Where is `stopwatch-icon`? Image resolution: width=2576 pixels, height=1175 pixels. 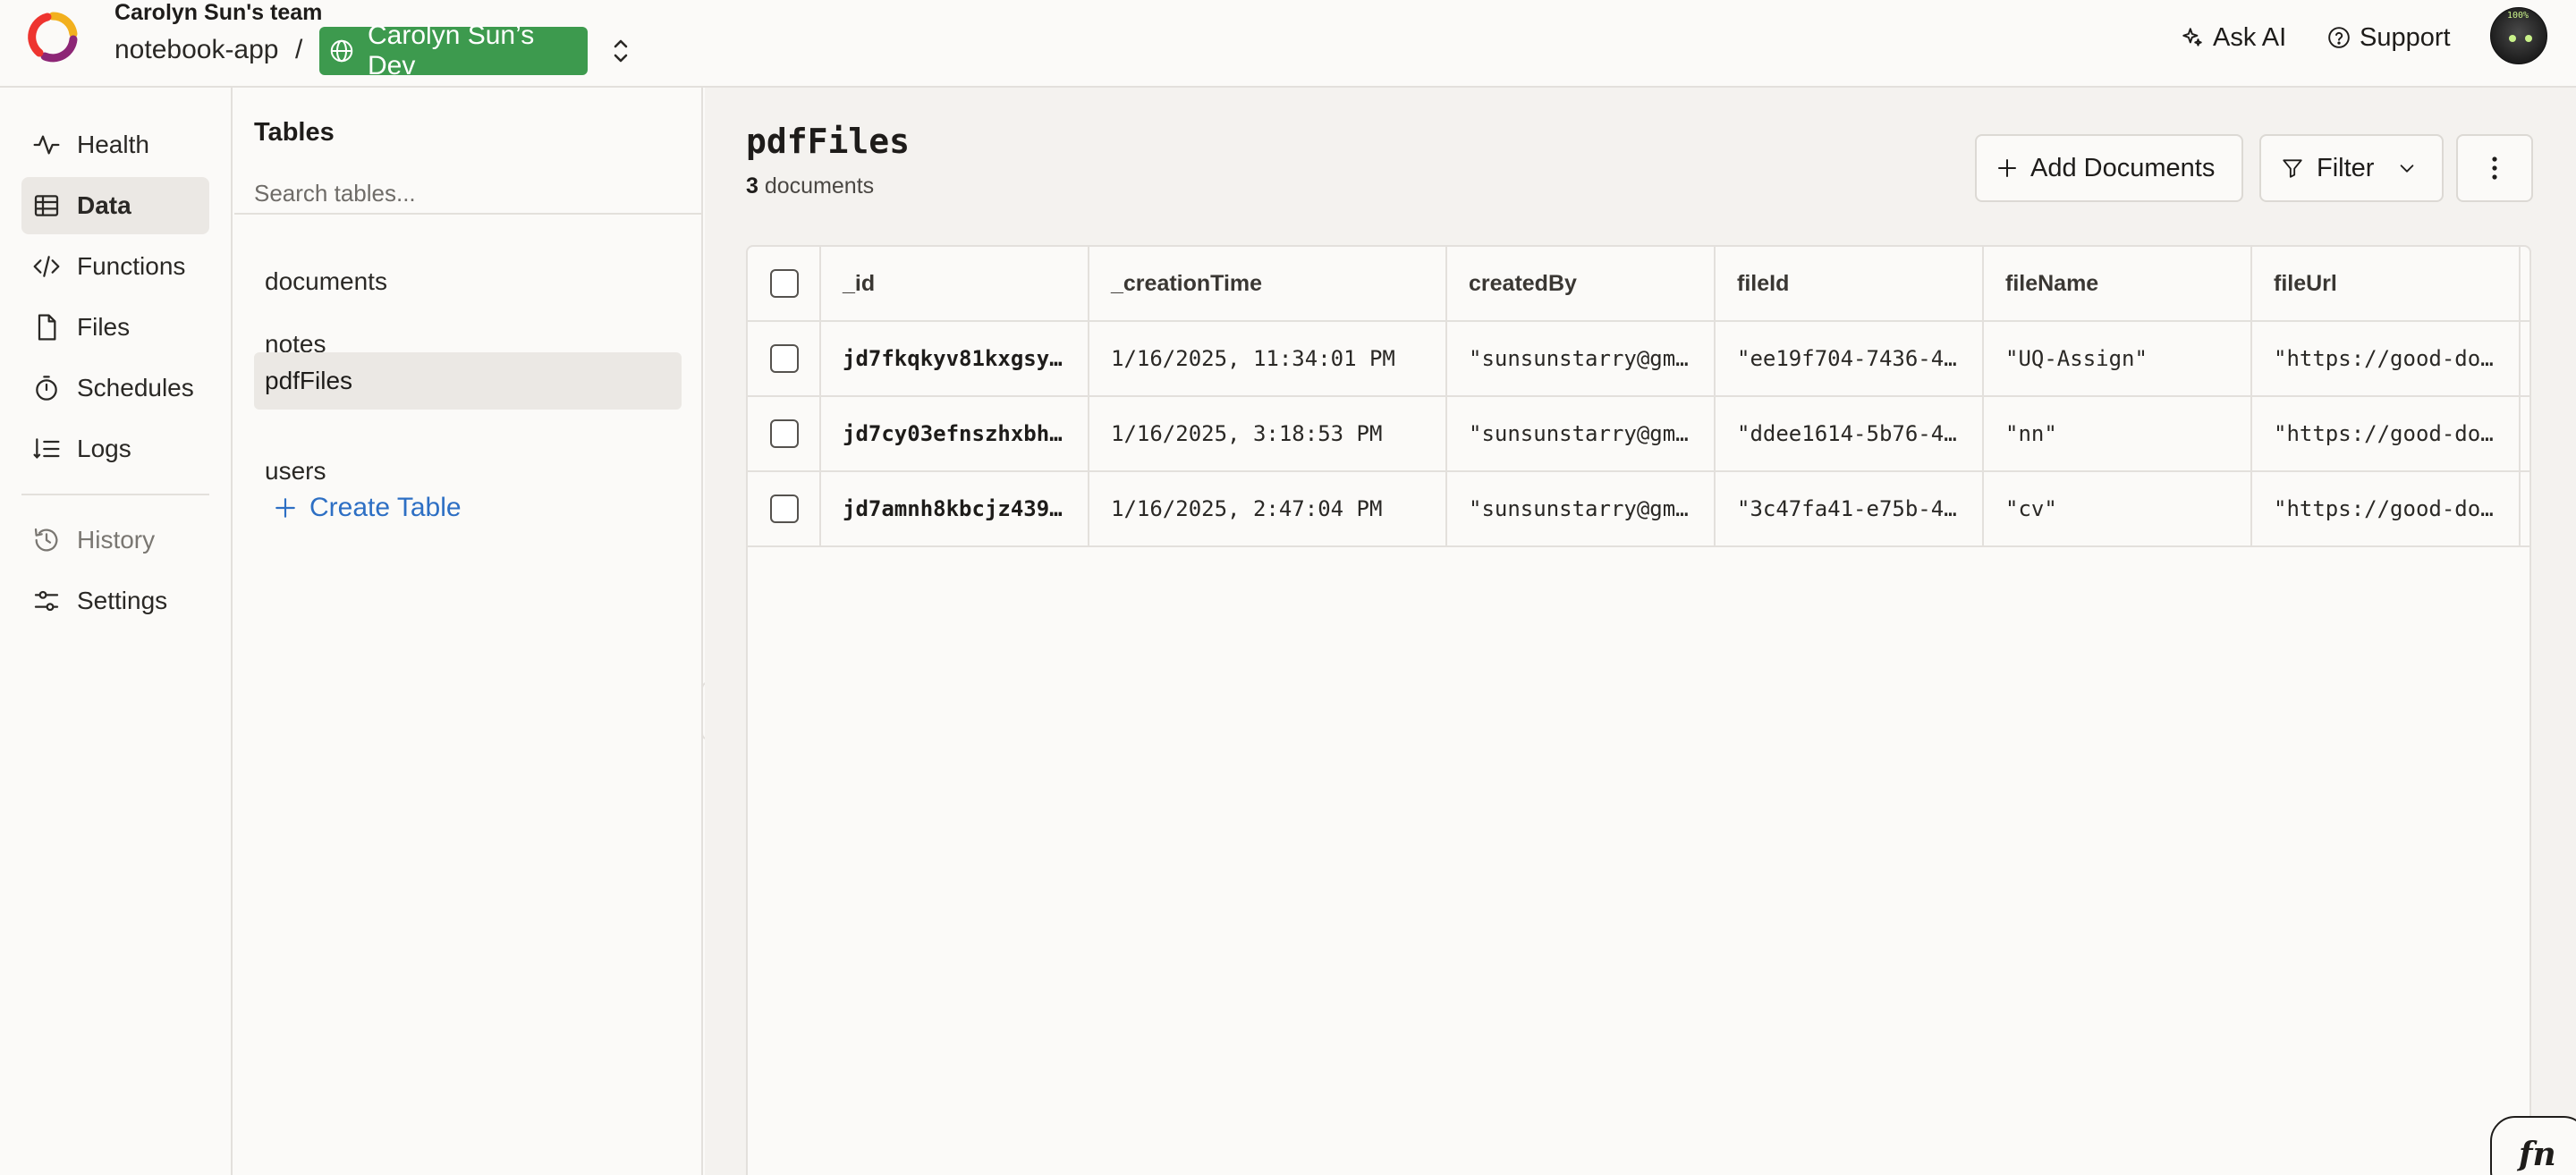 stopwatch-icon is located at coordinates (46, 389).